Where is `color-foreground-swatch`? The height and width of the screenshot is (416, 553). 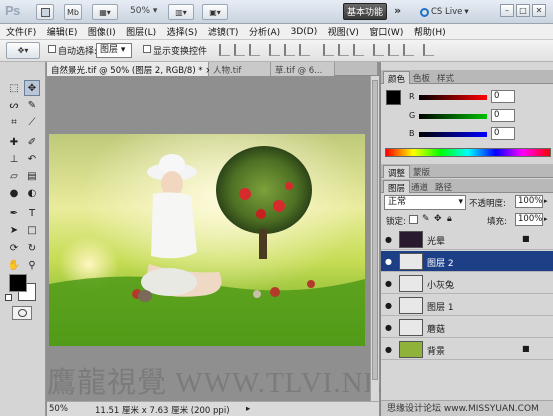 color-foreground-swatch is located at coordinates (393, 97).